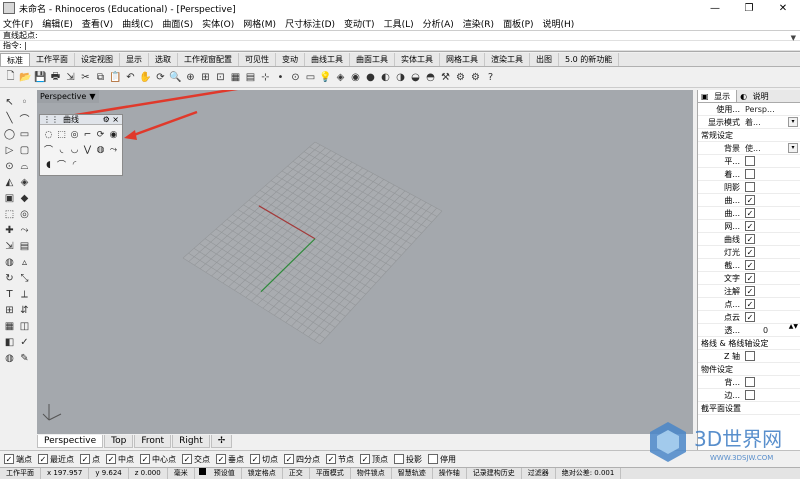  What do you see at coordinates (399, 23) in the screenshot?
I see `menu-item-9: 工具(L)` at bounding box center [399, 23].